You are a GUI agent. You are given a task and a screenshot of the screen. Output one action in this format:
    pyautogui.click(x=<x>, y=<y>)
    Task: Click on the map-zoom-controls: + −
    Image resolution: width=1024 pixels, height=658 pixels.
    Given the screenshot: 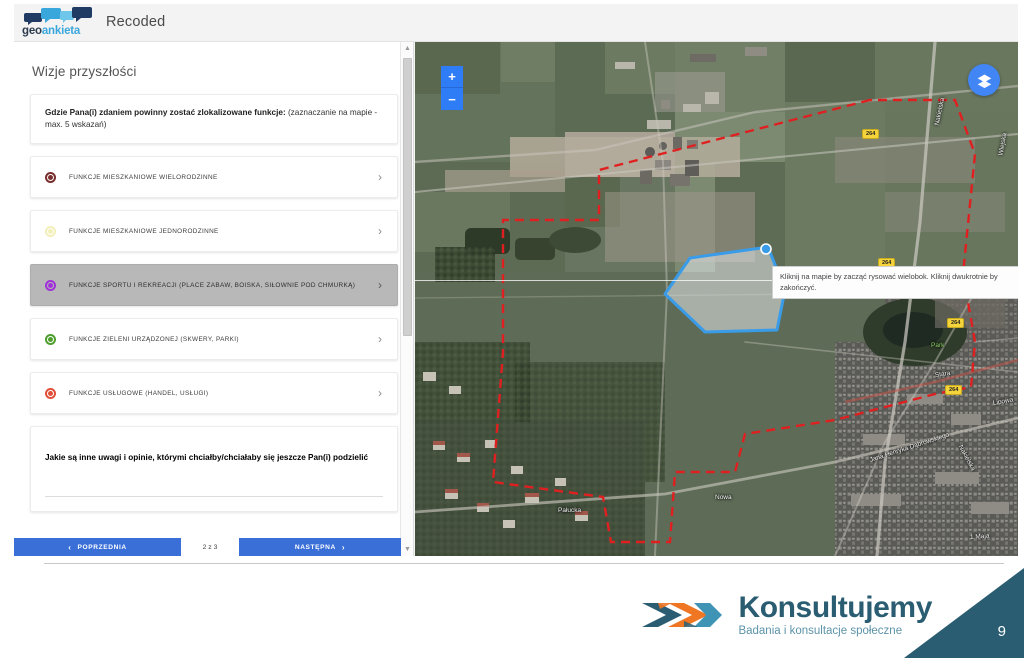 What is the action you would take?
    pyautogui.click(x=452, y=88)
    